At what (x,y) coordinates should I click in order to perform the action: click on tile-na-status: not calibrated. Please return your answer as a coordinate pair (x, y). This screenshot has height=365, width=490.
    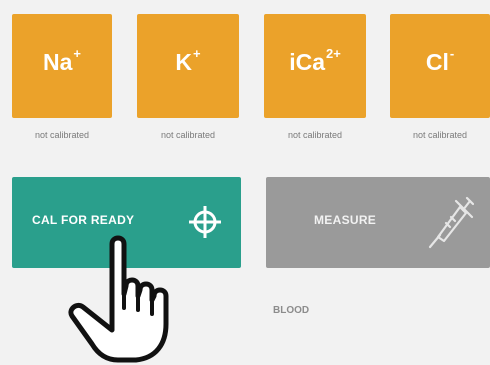
    Looking at the image, I should click on (62, 135).